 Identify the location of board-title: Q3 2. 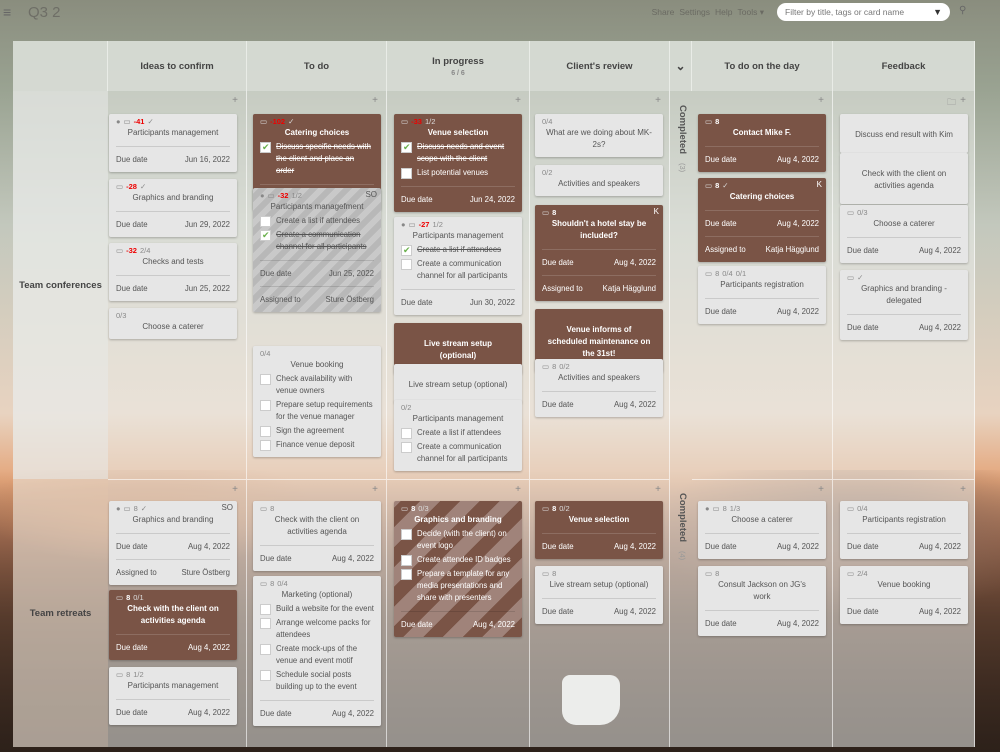
(44, 12).